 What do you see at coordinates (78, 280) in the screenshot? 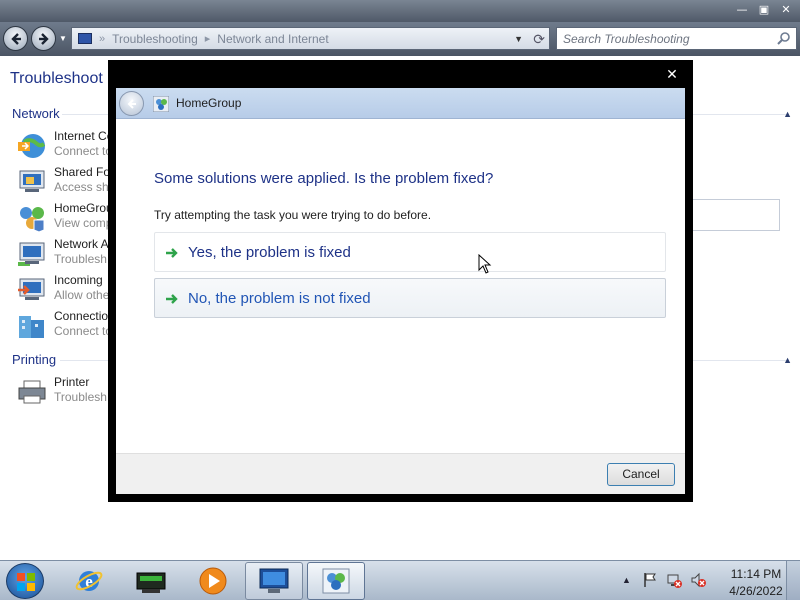
I see `item-title: Incoming` at bounding box center [78, 280].